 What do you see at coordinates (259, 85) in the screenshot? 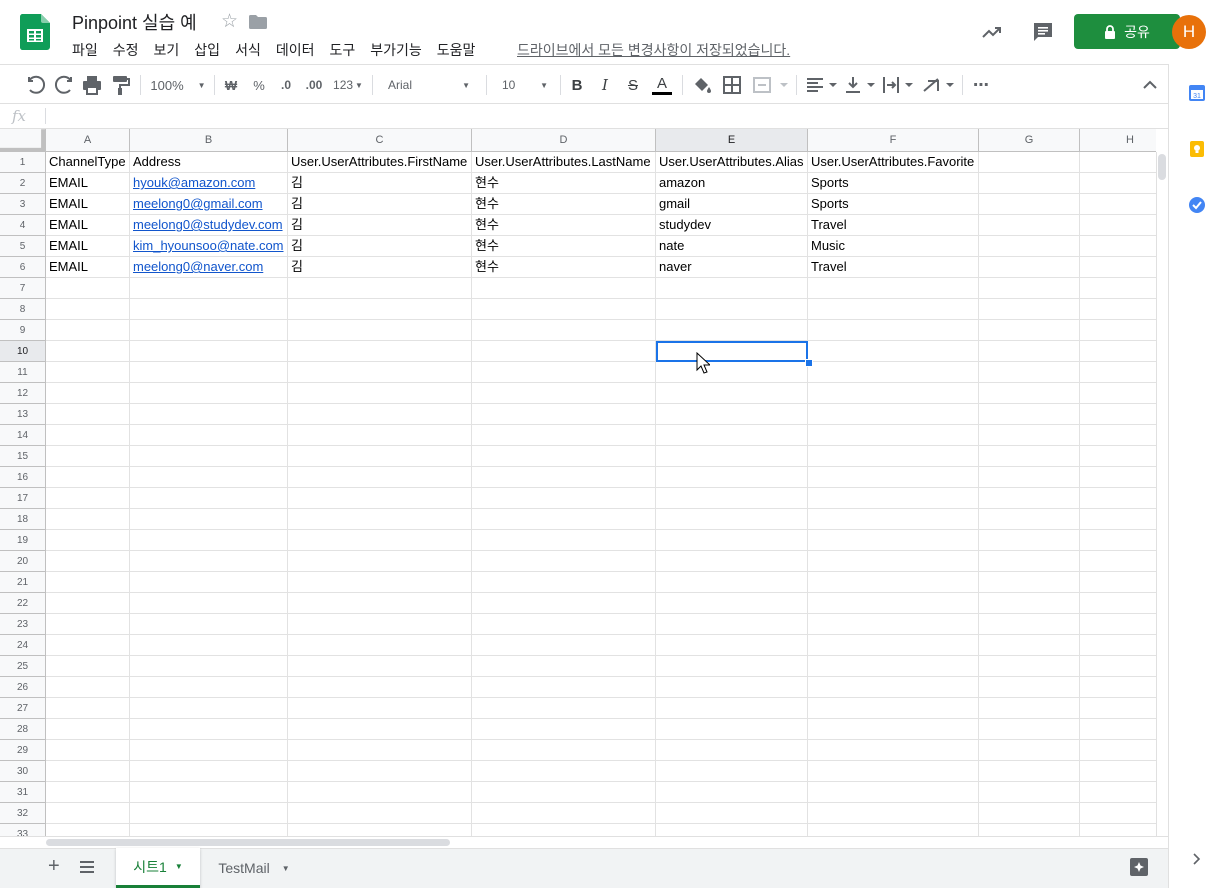
I see `percent-button: %` at bounding box center [259, 85].